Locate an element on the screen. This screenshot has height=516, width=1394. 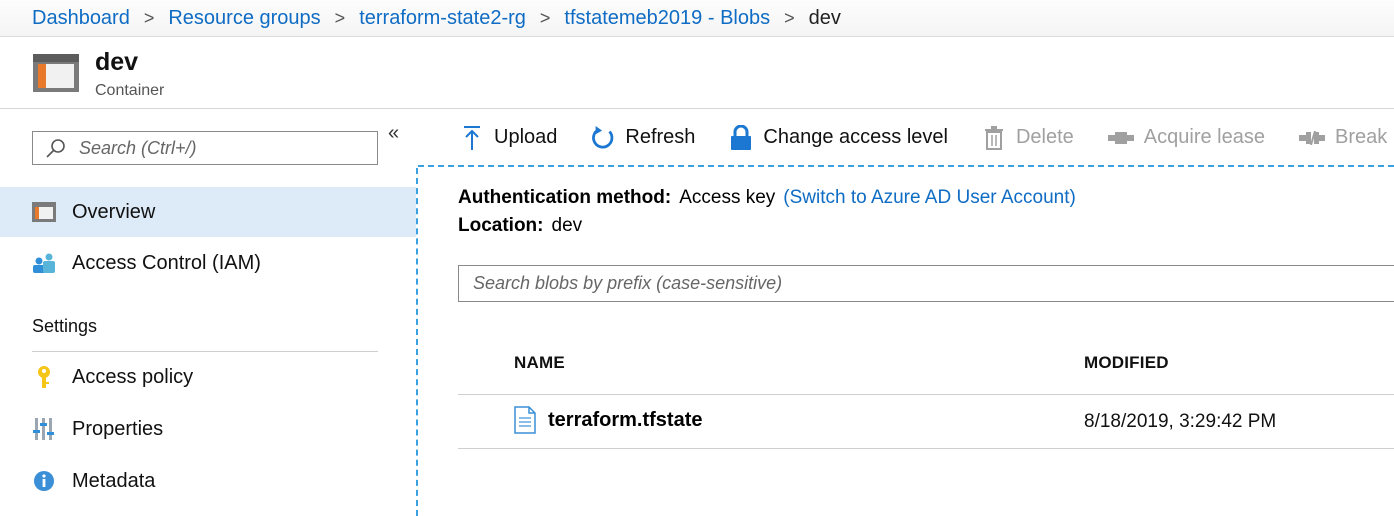
location-label: Location: is located at coordinates (501, 225).